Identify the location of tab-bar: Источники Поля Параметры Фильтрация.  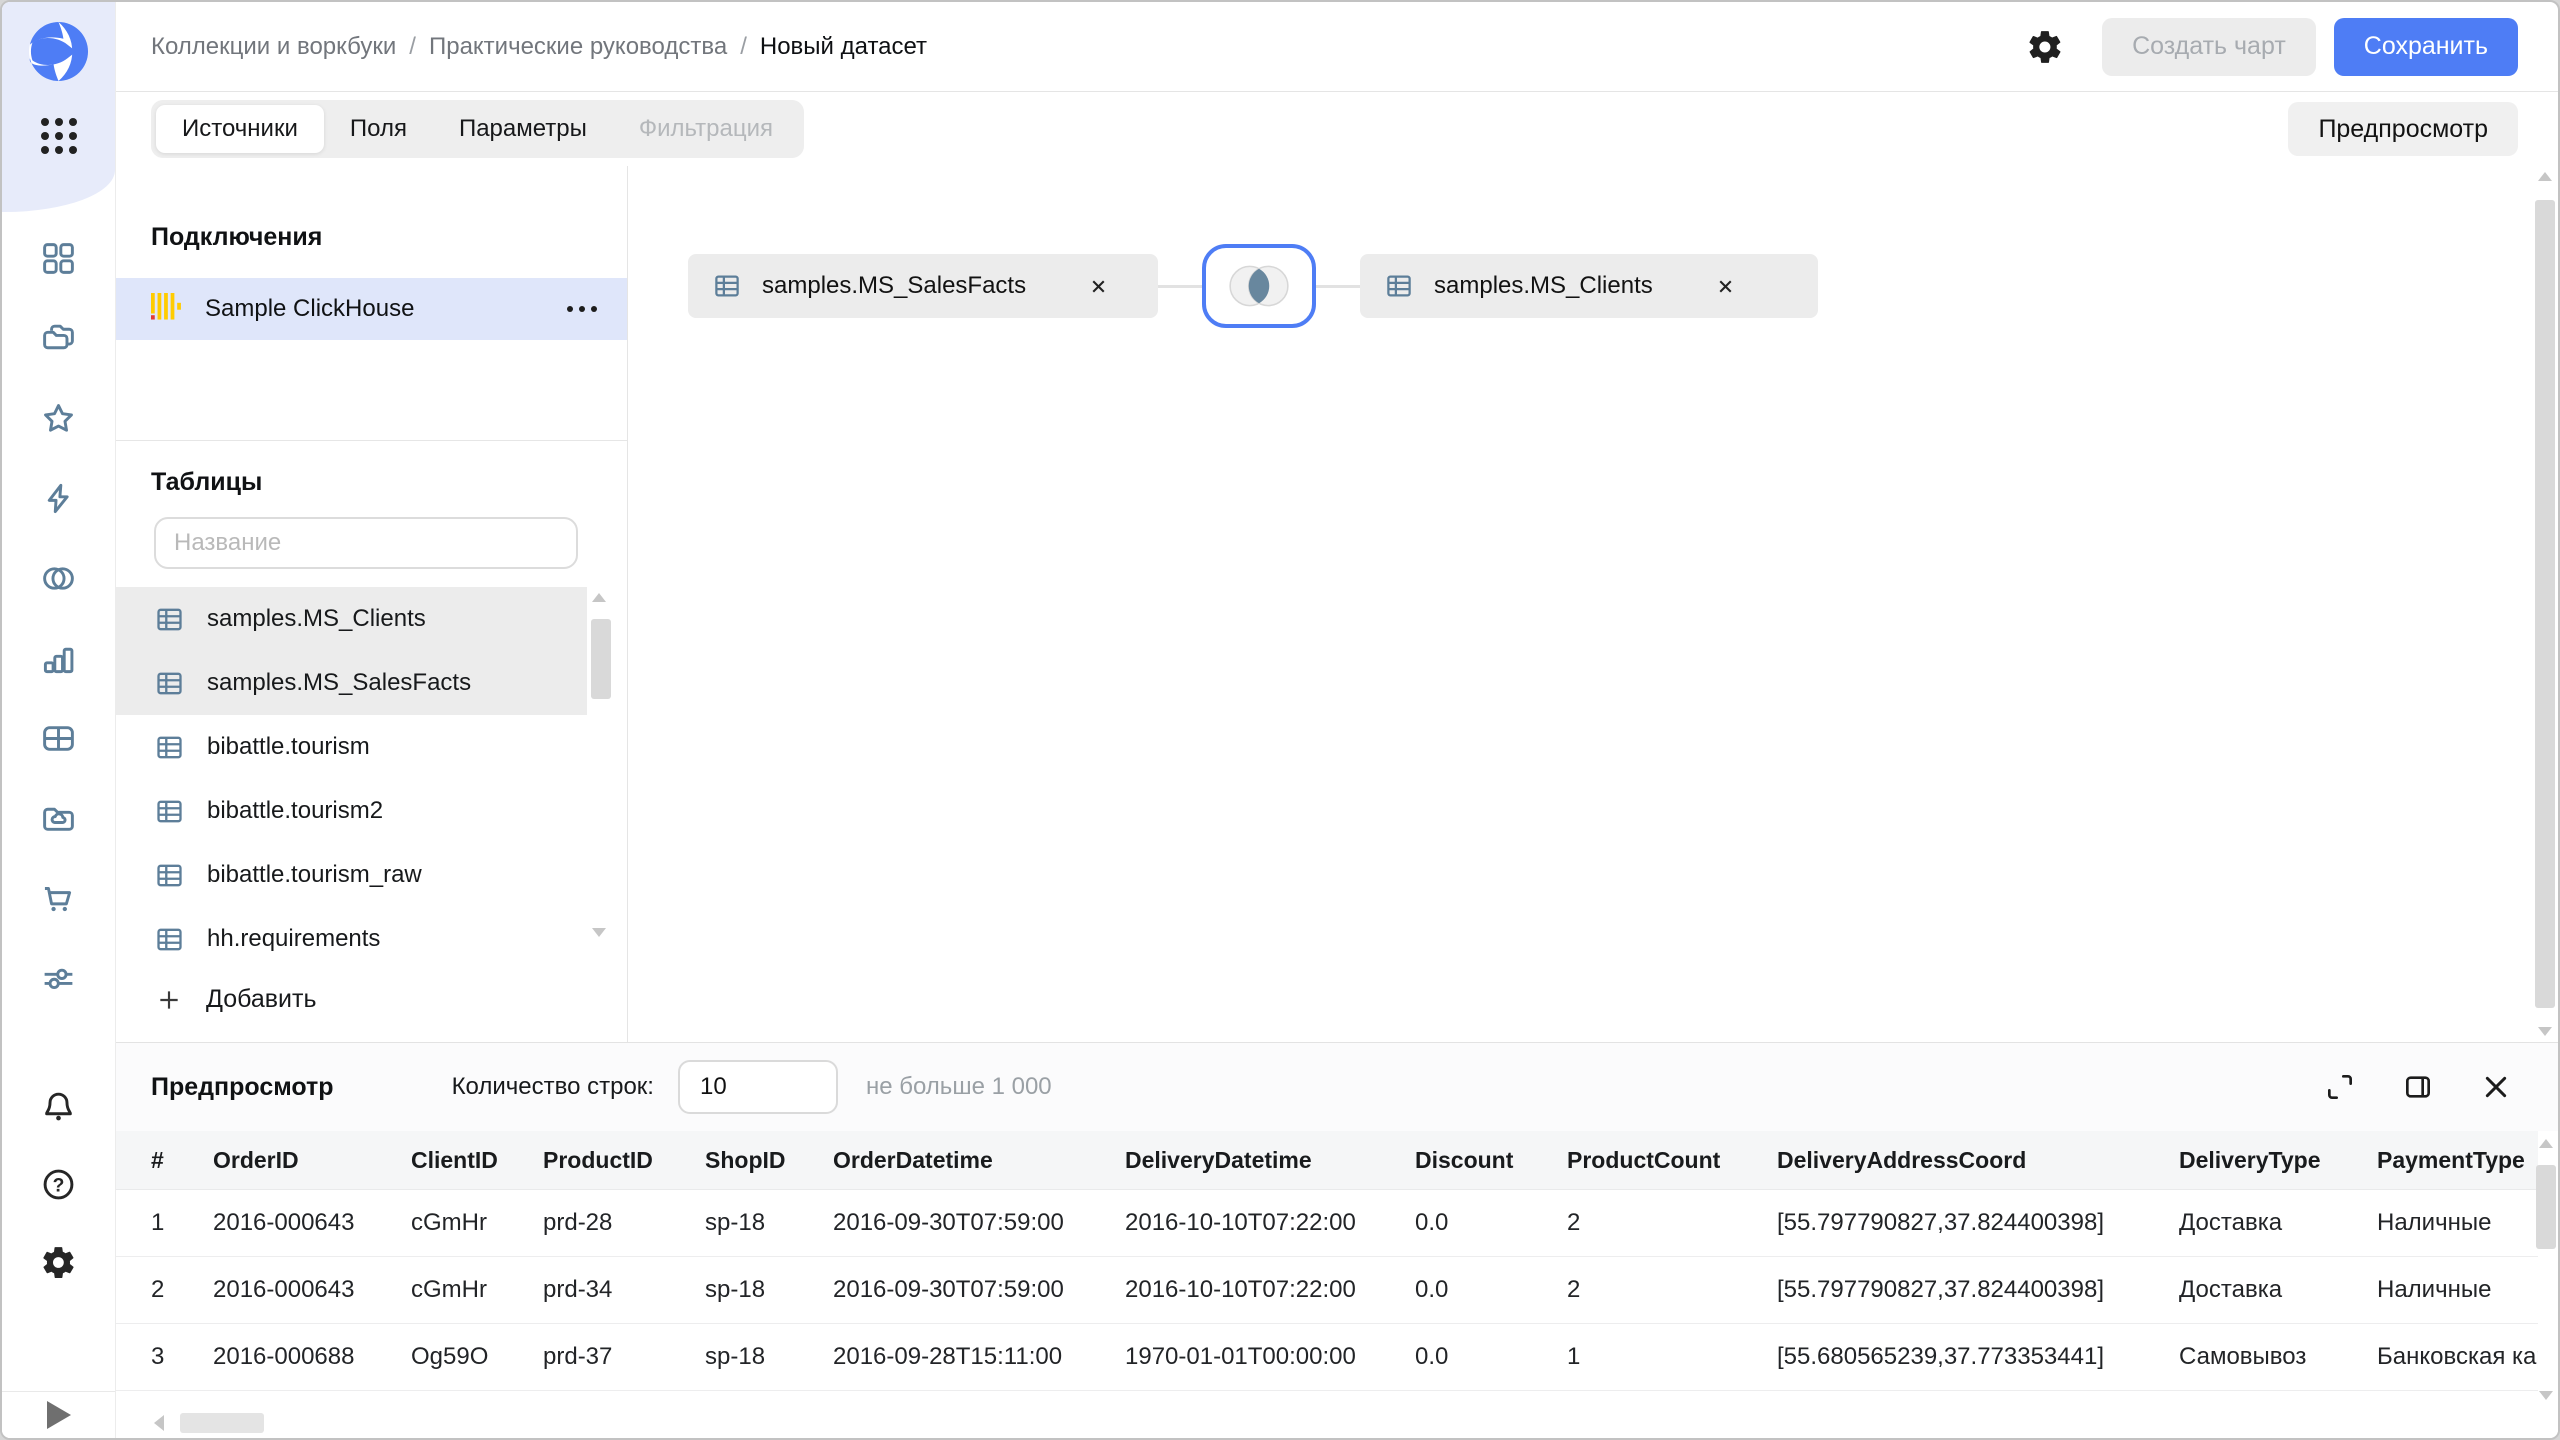
(478, 129).